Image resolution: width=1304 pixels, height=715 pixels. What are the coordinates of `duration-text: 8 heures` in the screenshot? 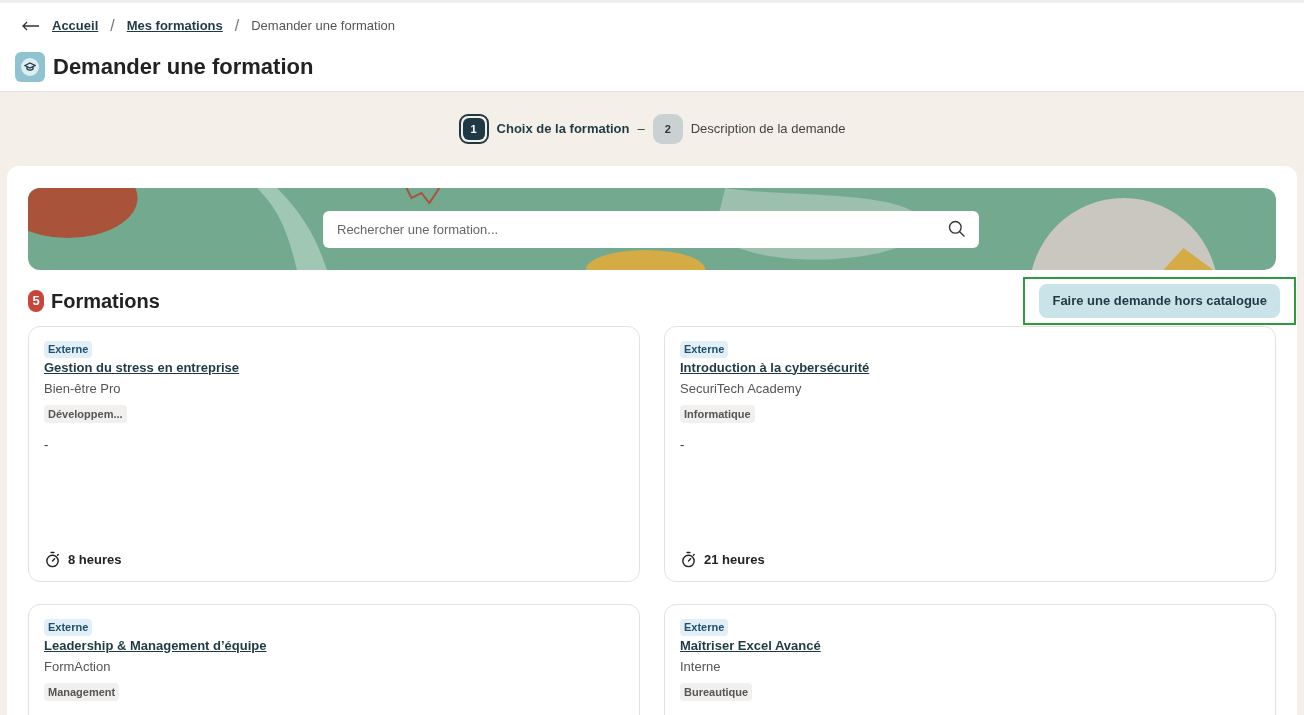 It's located at (95, 559).